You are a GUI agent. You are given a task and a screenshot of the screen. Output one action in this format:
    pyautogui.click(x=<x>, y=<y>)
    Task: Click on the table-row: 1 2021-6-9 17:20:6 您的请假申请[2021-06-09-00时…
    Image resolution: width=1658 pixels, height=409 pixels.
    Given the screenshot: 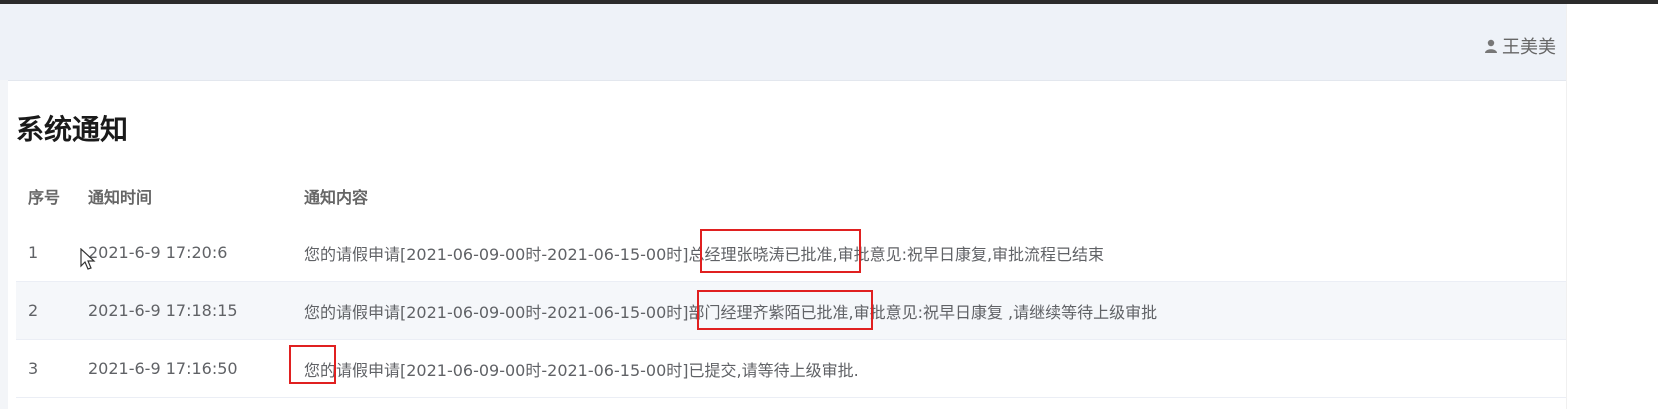 What is the action you would take?
    pyautogui.click(x=791, y=253)
    